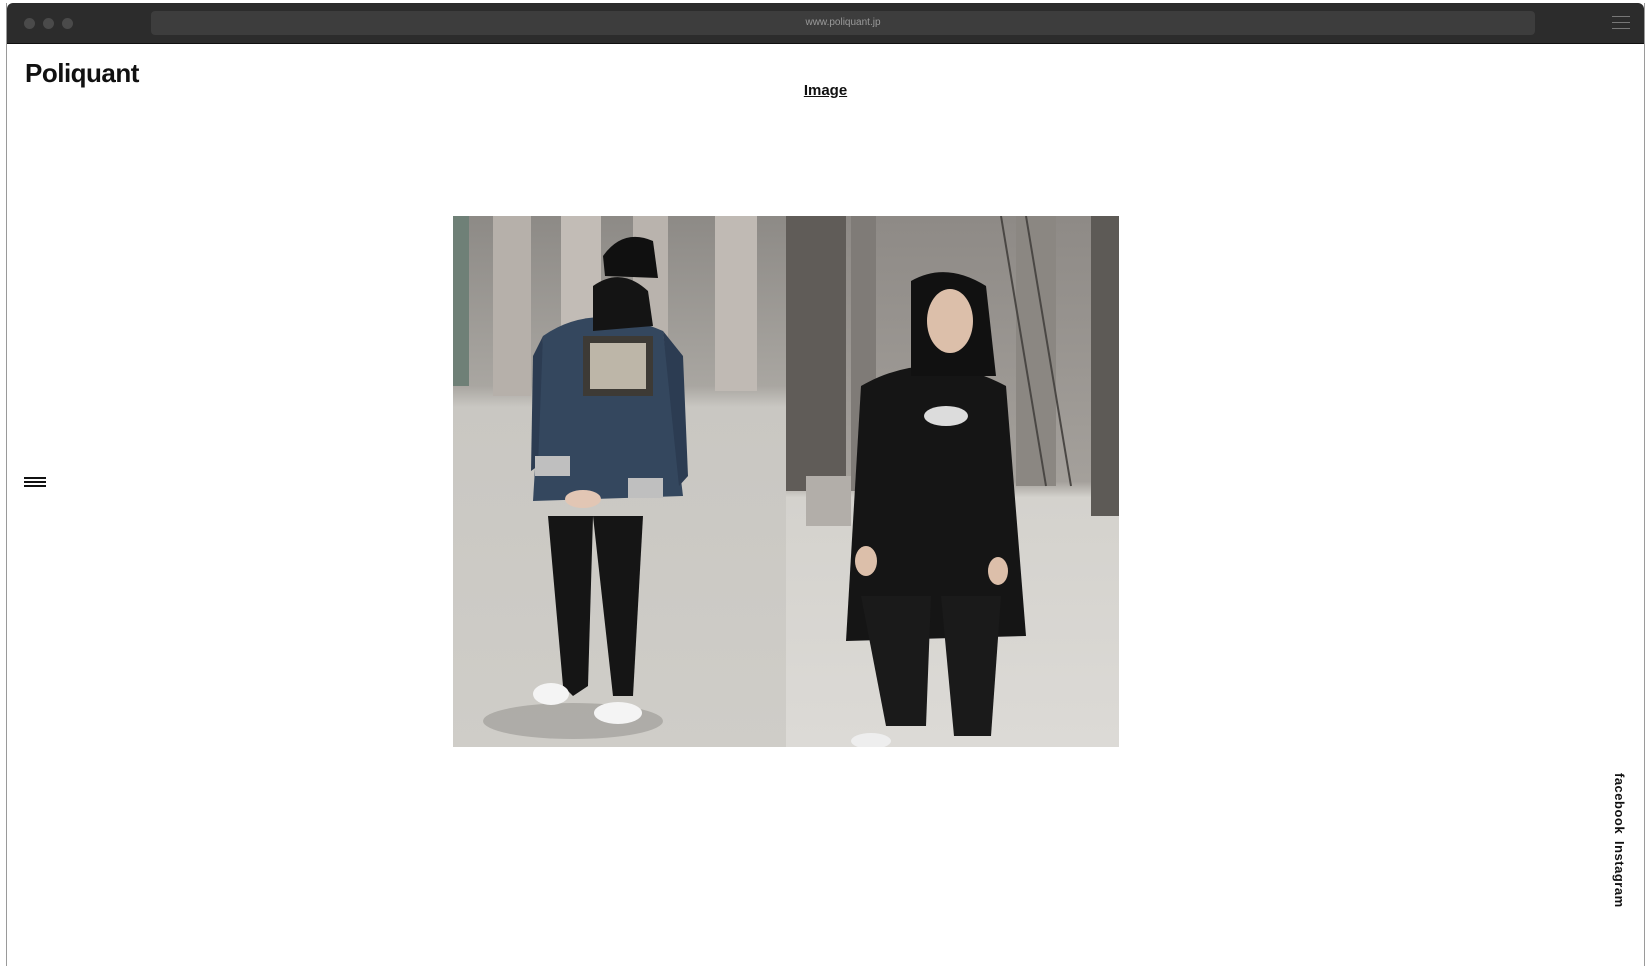 This screenshot has height=966, width=1651. I want to click on facebook-link: facebook, so click(1619, 803).